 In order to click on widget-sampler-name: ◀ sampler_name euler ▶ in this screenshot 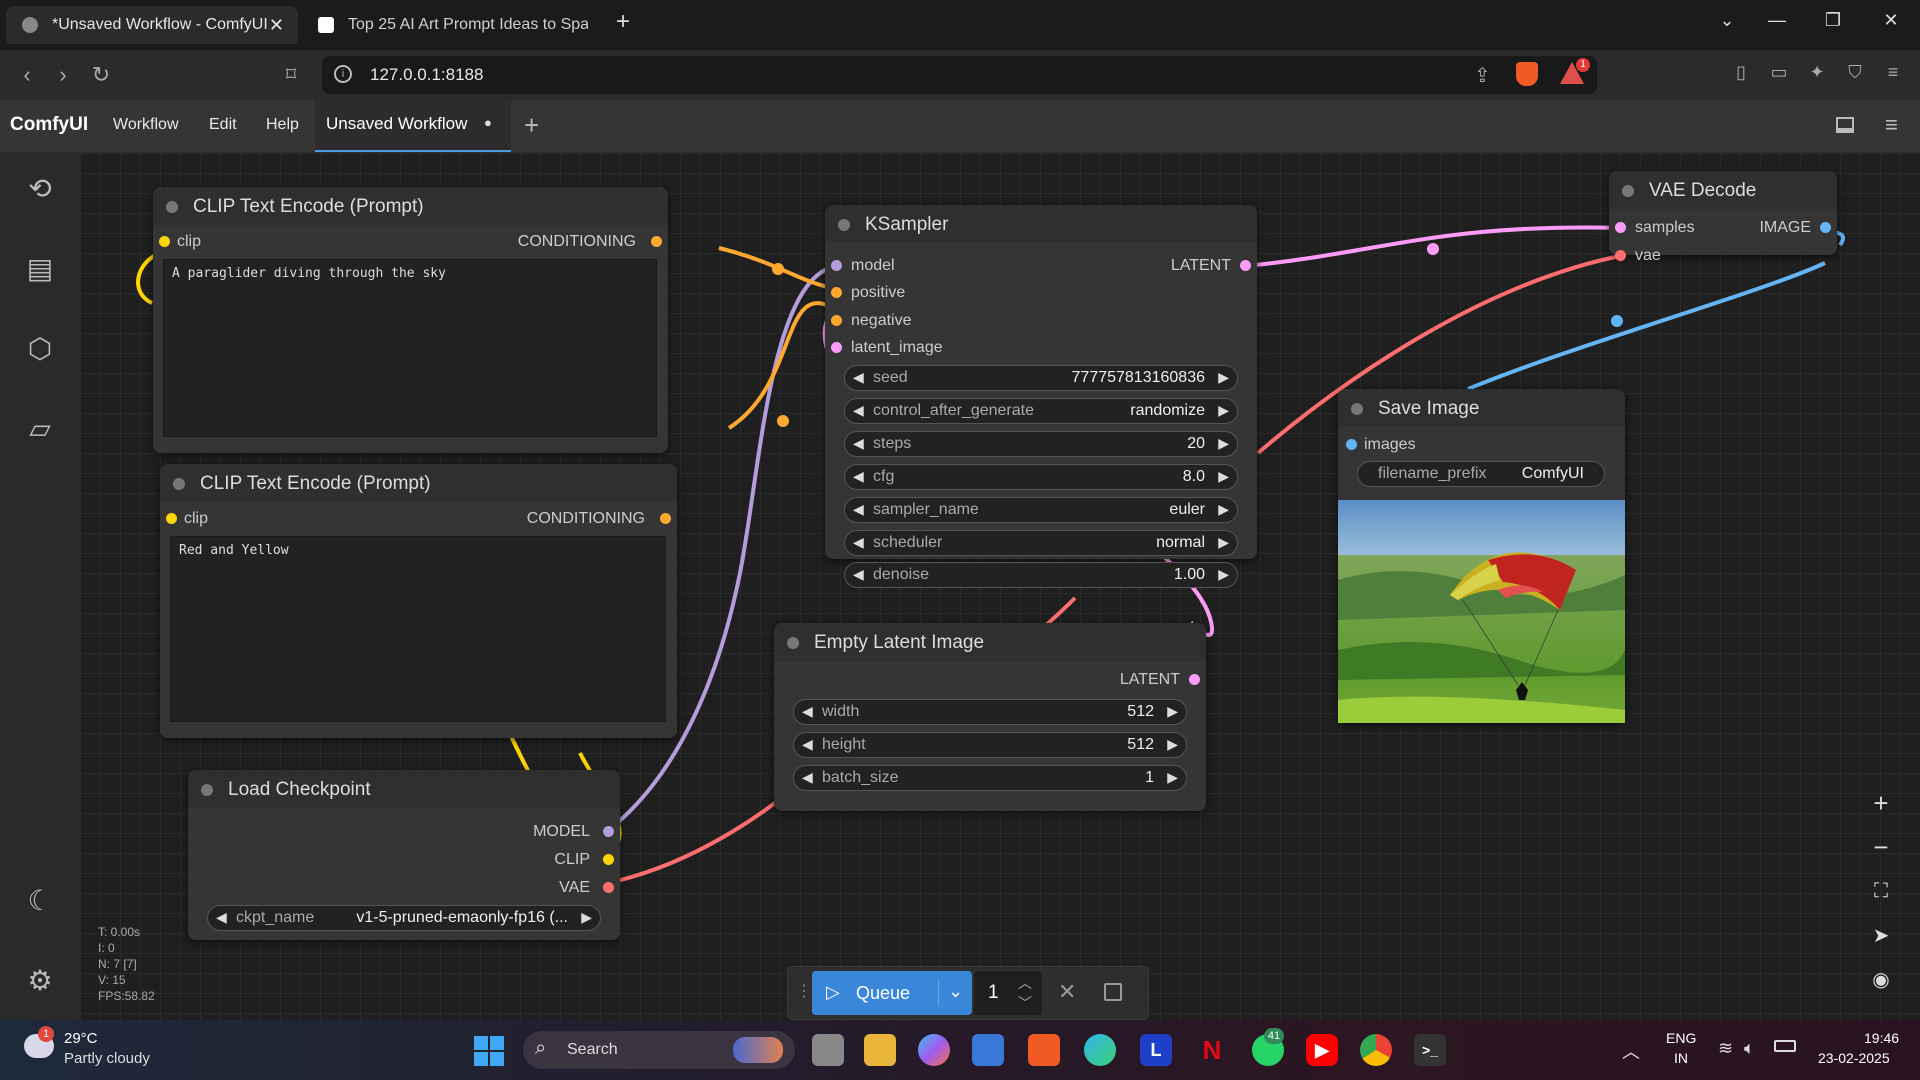, I will do `click(1041, 510)`.